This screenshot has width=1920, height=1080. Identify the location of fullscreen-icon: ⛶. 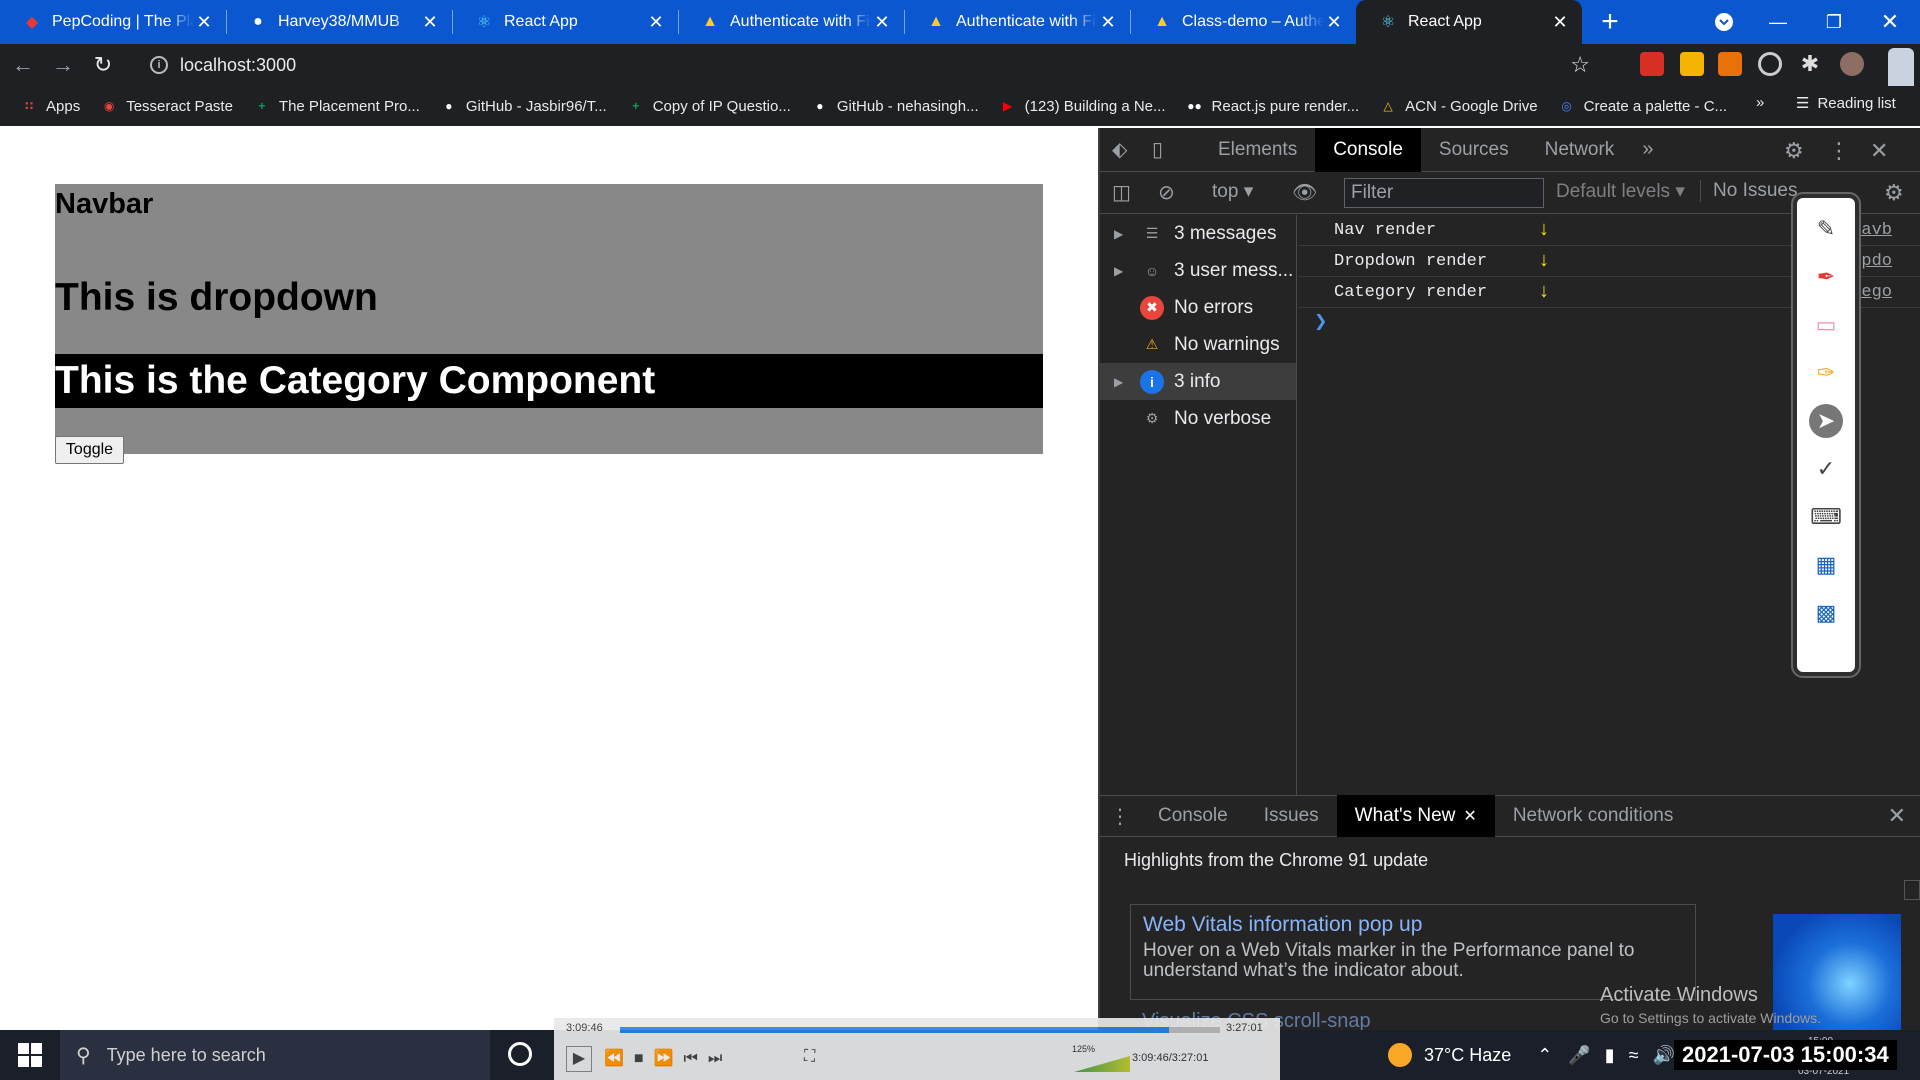
(809, 1057).